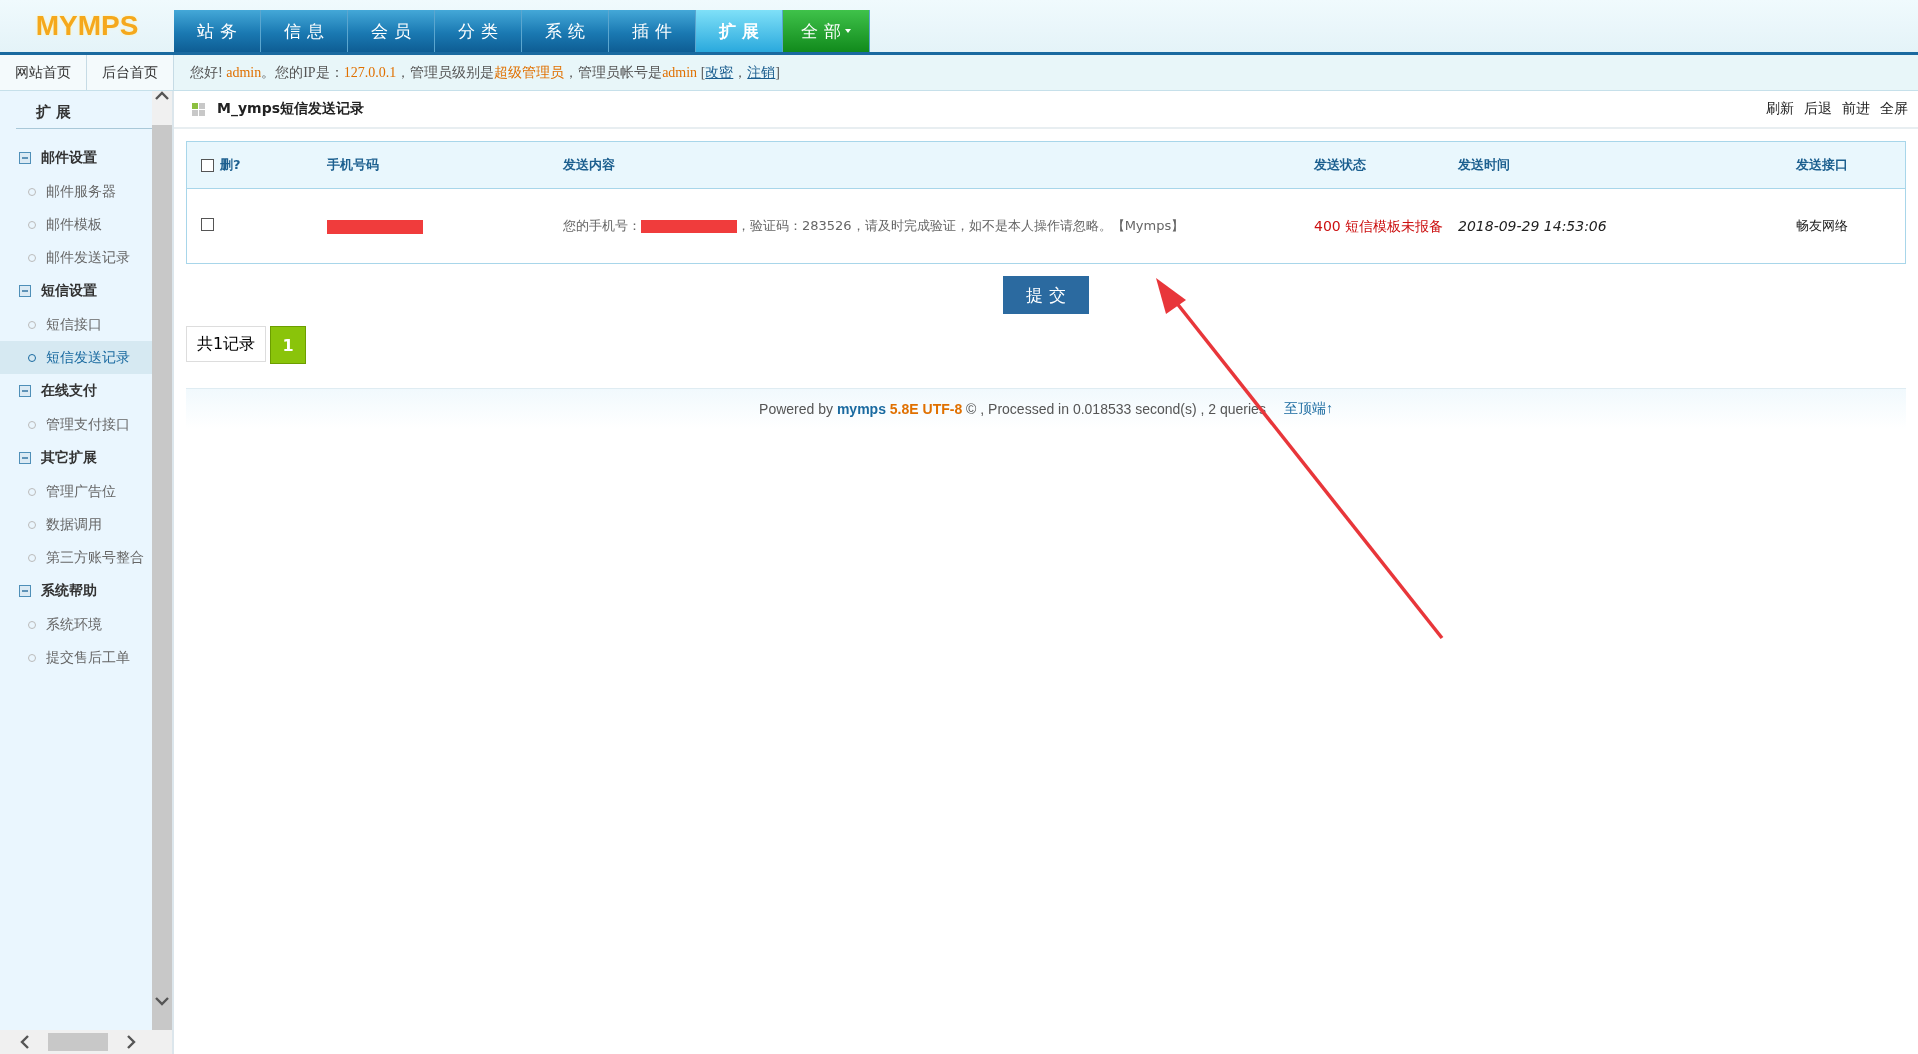  Describe the element at coordinates (1379, 226) in the screenshot. I see `status-text: 400 短信模板未报备` at that location.